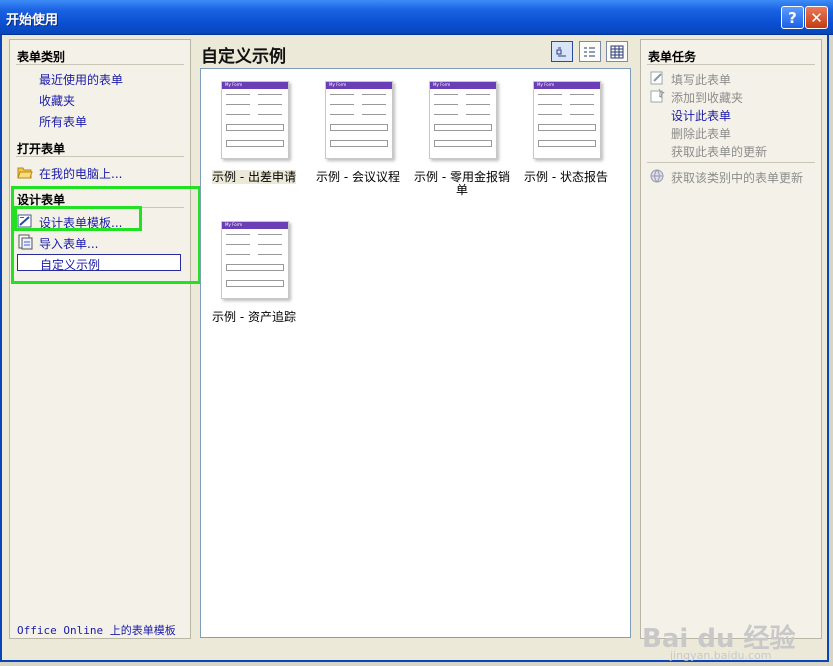 This screenshot has height=666, width=833. What do you see at coordinates (707, 97) in the screenshot?
I see `add-favorites-link: 添加到收藏夹` at bounding box center [707, 97].